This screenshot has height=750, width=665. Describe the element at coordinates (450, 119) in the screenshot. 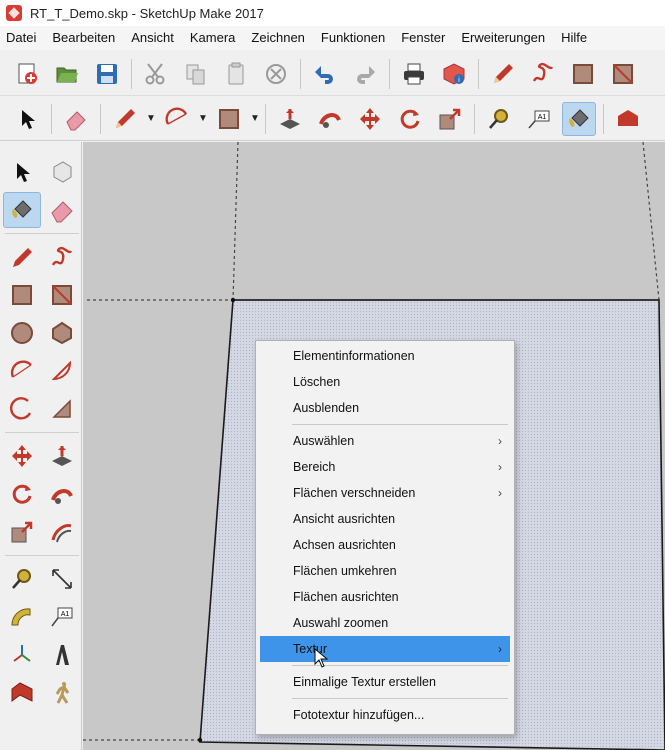

I see `scale-button` at that location.